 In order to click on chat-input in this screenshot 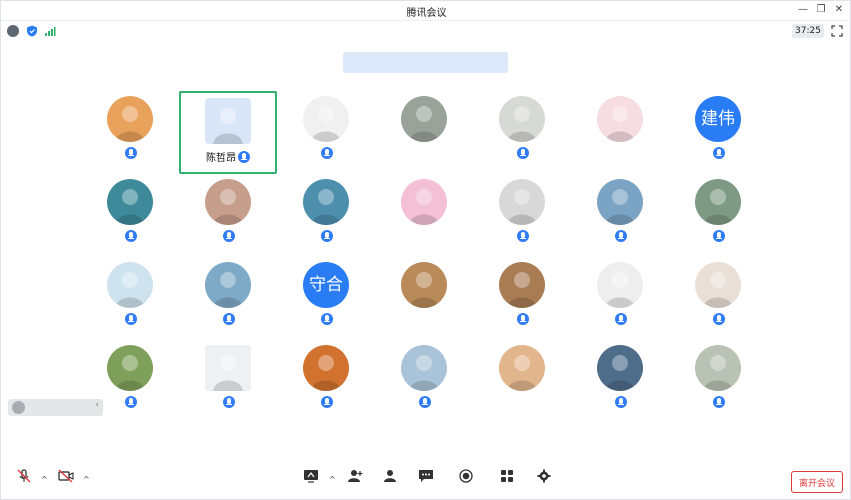, I will do `click(58, 407)`.